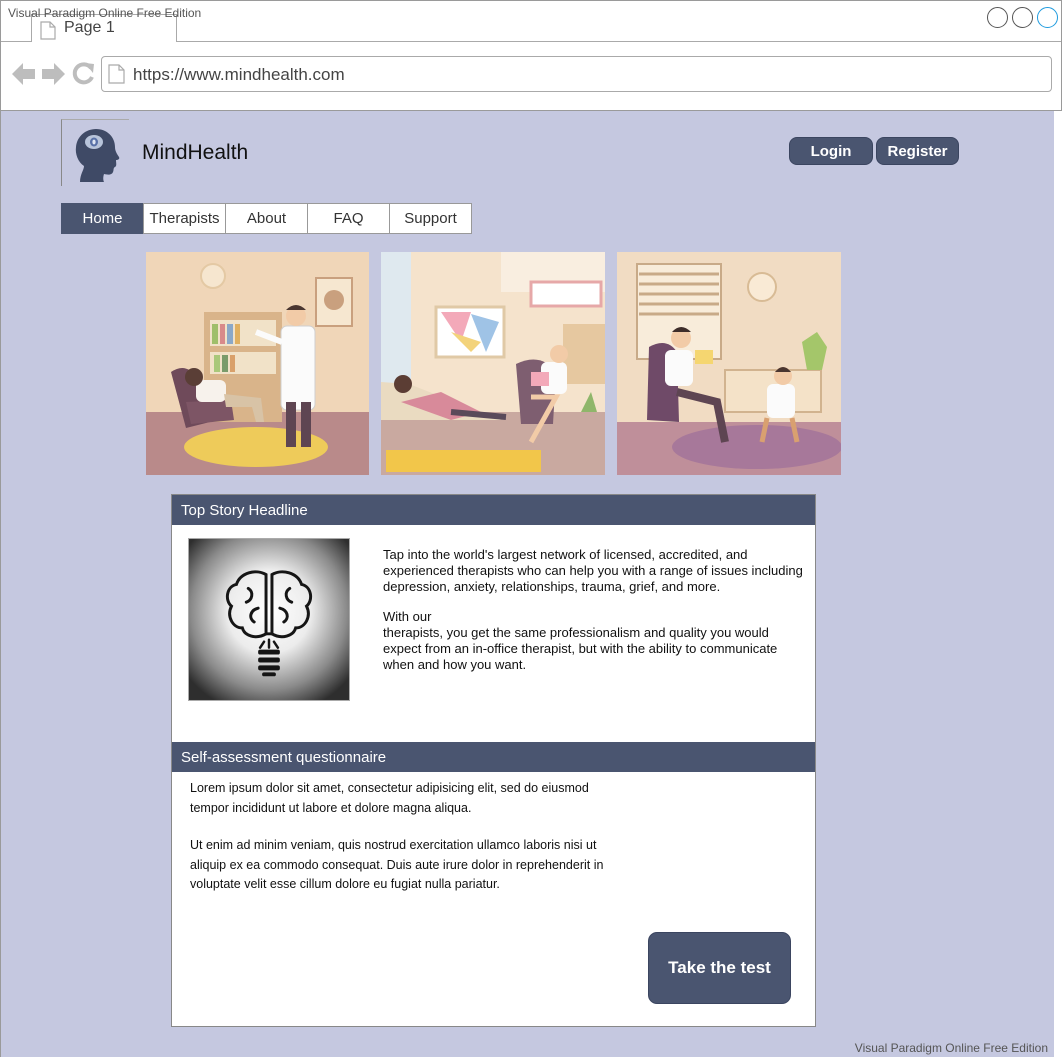 The height and width of the screenshot is (1057, 1062). Describe the element at coordinates (105, 13) in the screenshot. I see `watermark-top: Visual Paradigm Online Free Edition` at that location.